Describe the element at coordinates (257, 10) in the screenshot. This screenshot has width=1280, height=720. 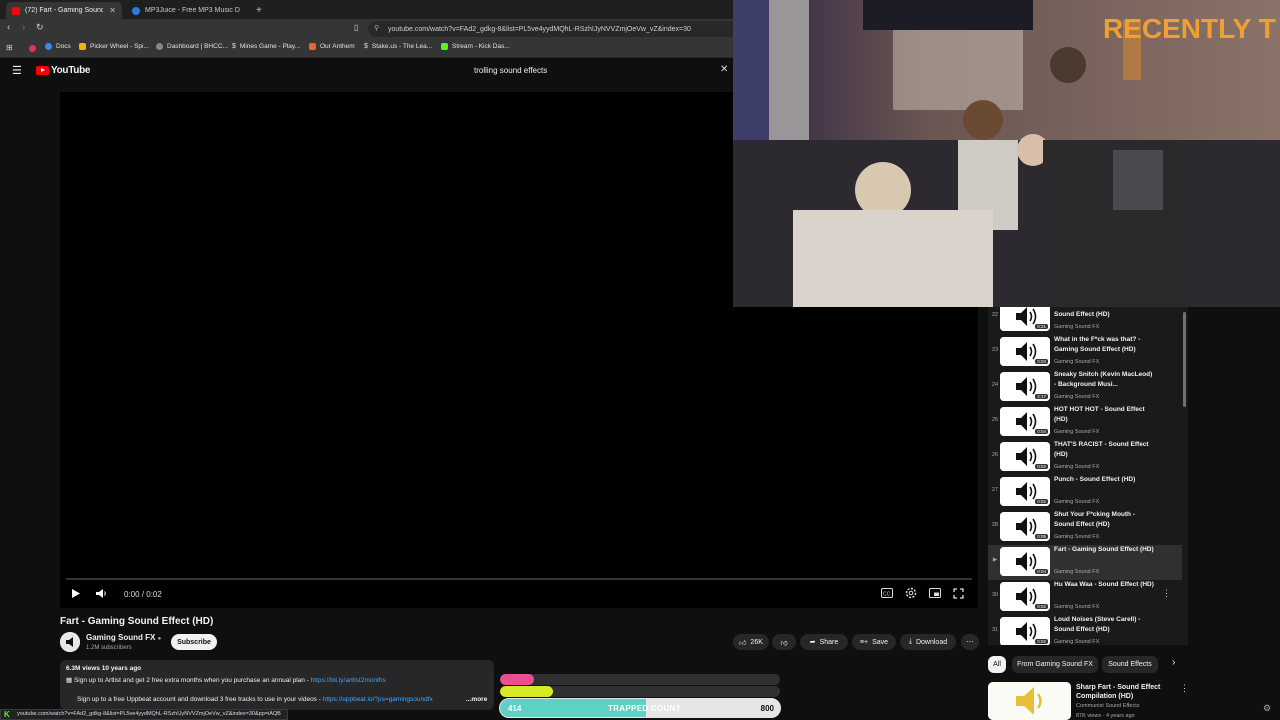
I see `new-tab-button: +` at that location.